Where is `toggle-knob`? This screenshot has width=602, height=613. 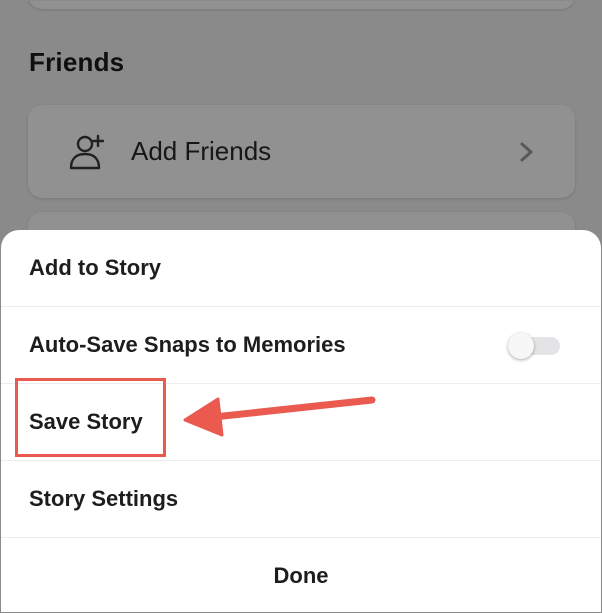
toggle-knob is located at coordinates (521, 346).